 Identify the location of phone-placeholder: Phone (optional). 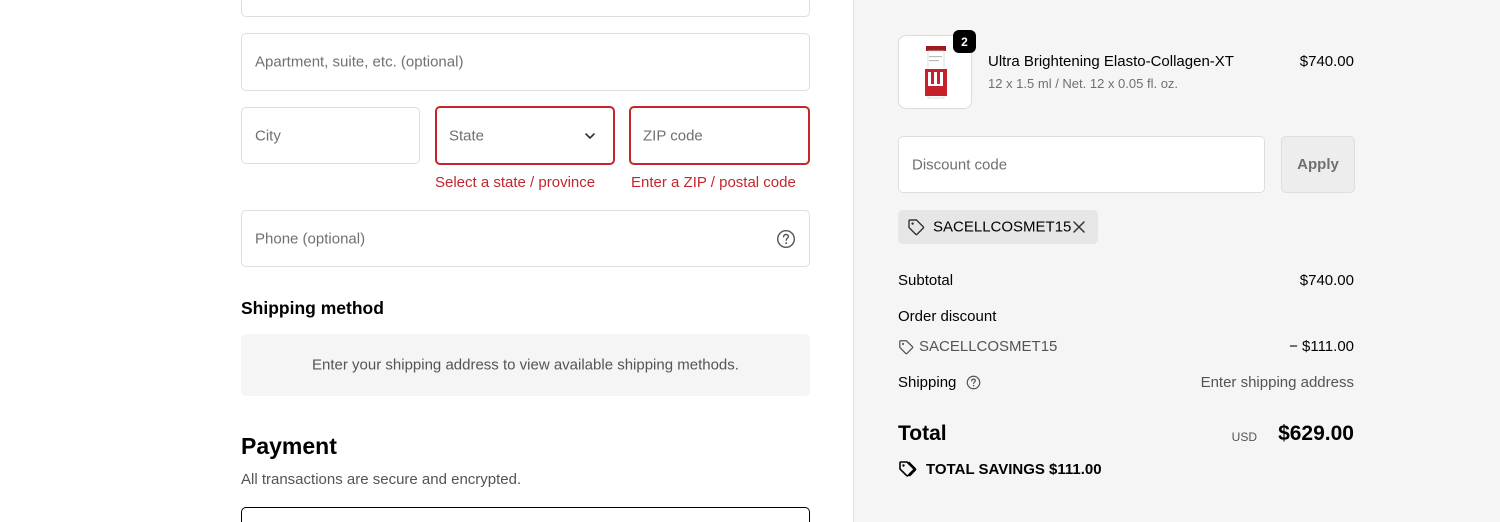
(310, 238).